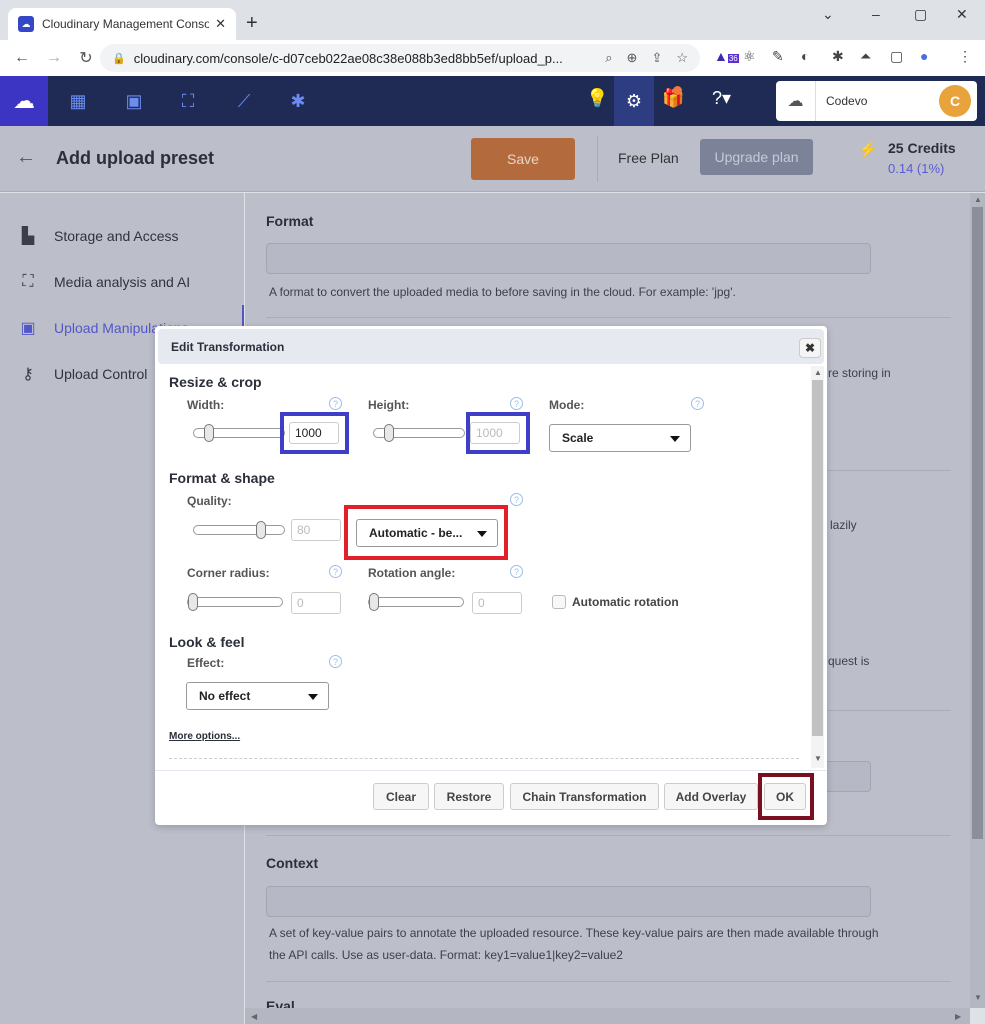 The image size is (985, 1024). Describe the element at coordinates (78, 101) in the screenshot. I see `dashboard-icon: ▦` at that location.